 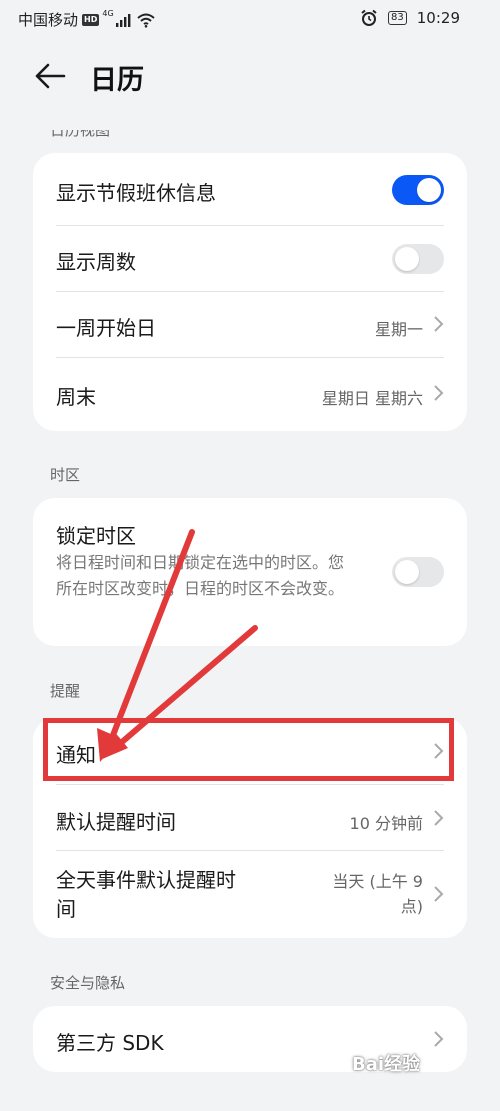 What do you see at coordinates (48, 20) in the screenshot?
I see `carrier-name: 中国移动` at bounding box center [48, 20].